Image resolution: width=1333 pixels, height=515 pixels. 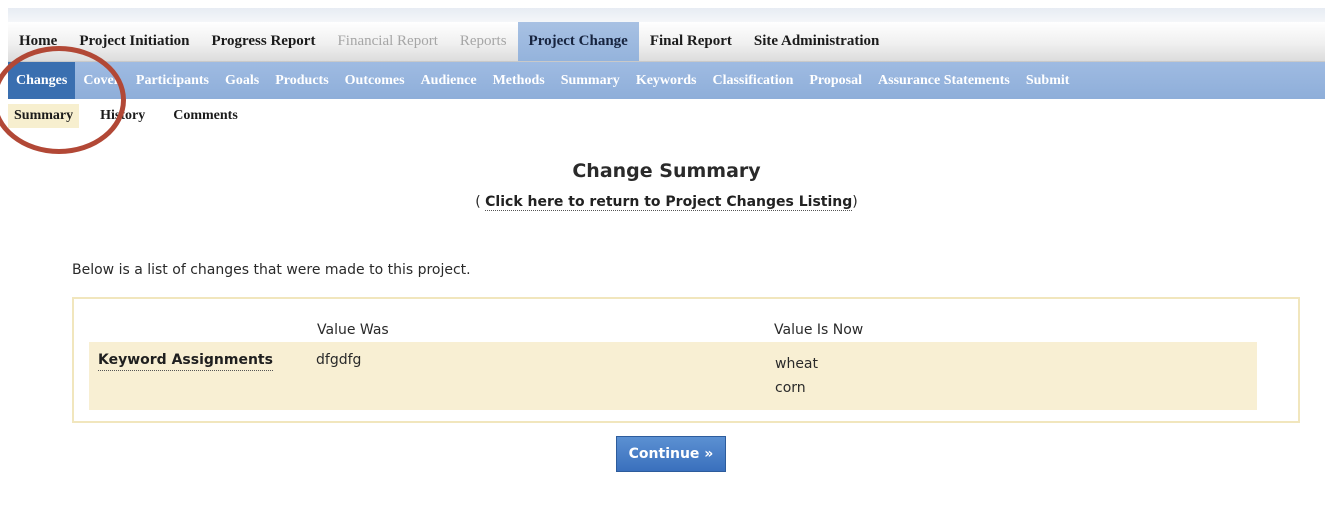 What do you see at coordinates (242, 80) in the screenshot?
I see `sub-nav-goals: Goals` at bounding box center [242, 80].